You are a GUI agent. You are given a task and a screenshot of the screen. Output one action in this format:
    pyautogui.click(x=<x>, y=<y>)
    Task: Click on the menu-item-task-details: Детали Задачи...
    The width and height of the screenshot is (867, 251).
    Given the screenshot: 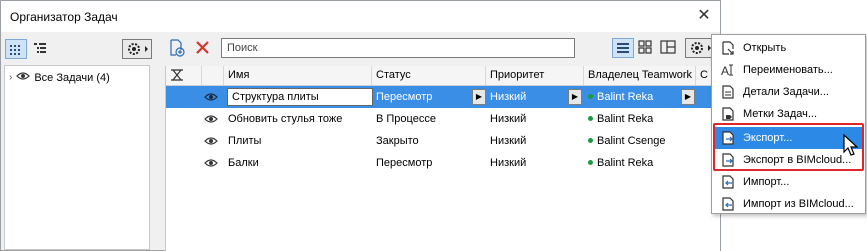 What is the action you would take?
    pyautogui.click(x=789, y=92)
    